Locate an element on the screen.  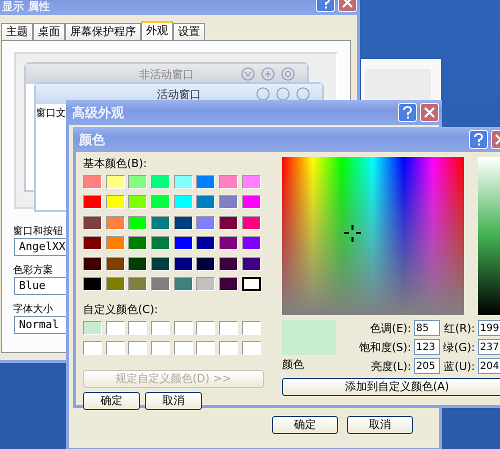
close-button is located at coordinates (429, 112).